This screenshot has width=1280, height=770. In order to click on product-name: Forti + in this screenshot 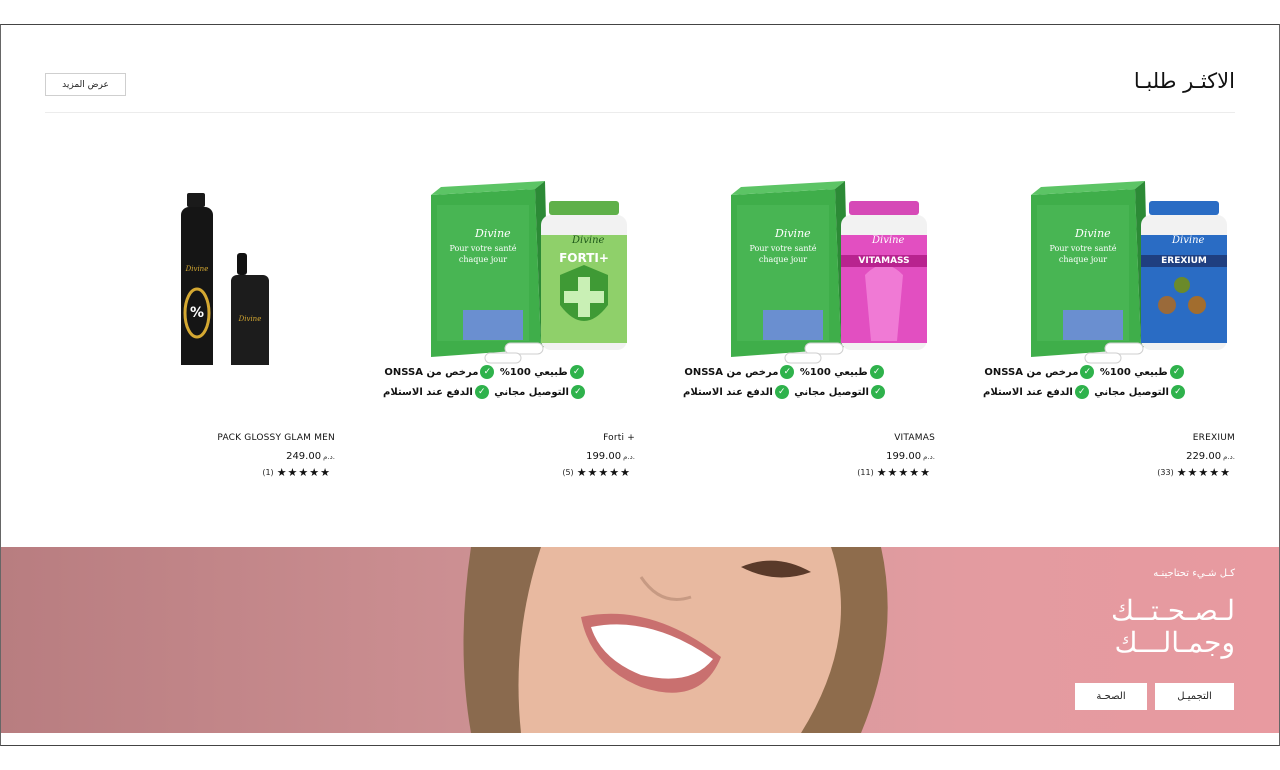, I will do `click(619, 438)`.